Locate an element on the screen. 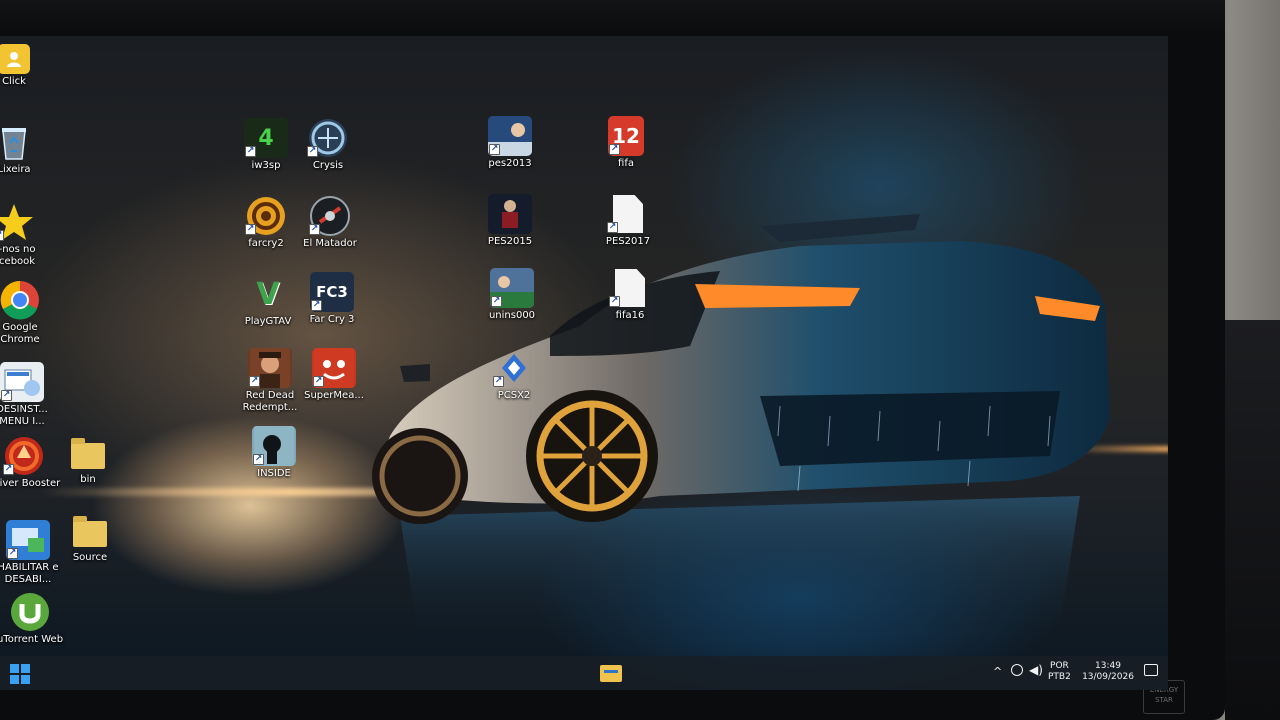  desktop-icon-label: El Matador is located at coordinates (330, 243).